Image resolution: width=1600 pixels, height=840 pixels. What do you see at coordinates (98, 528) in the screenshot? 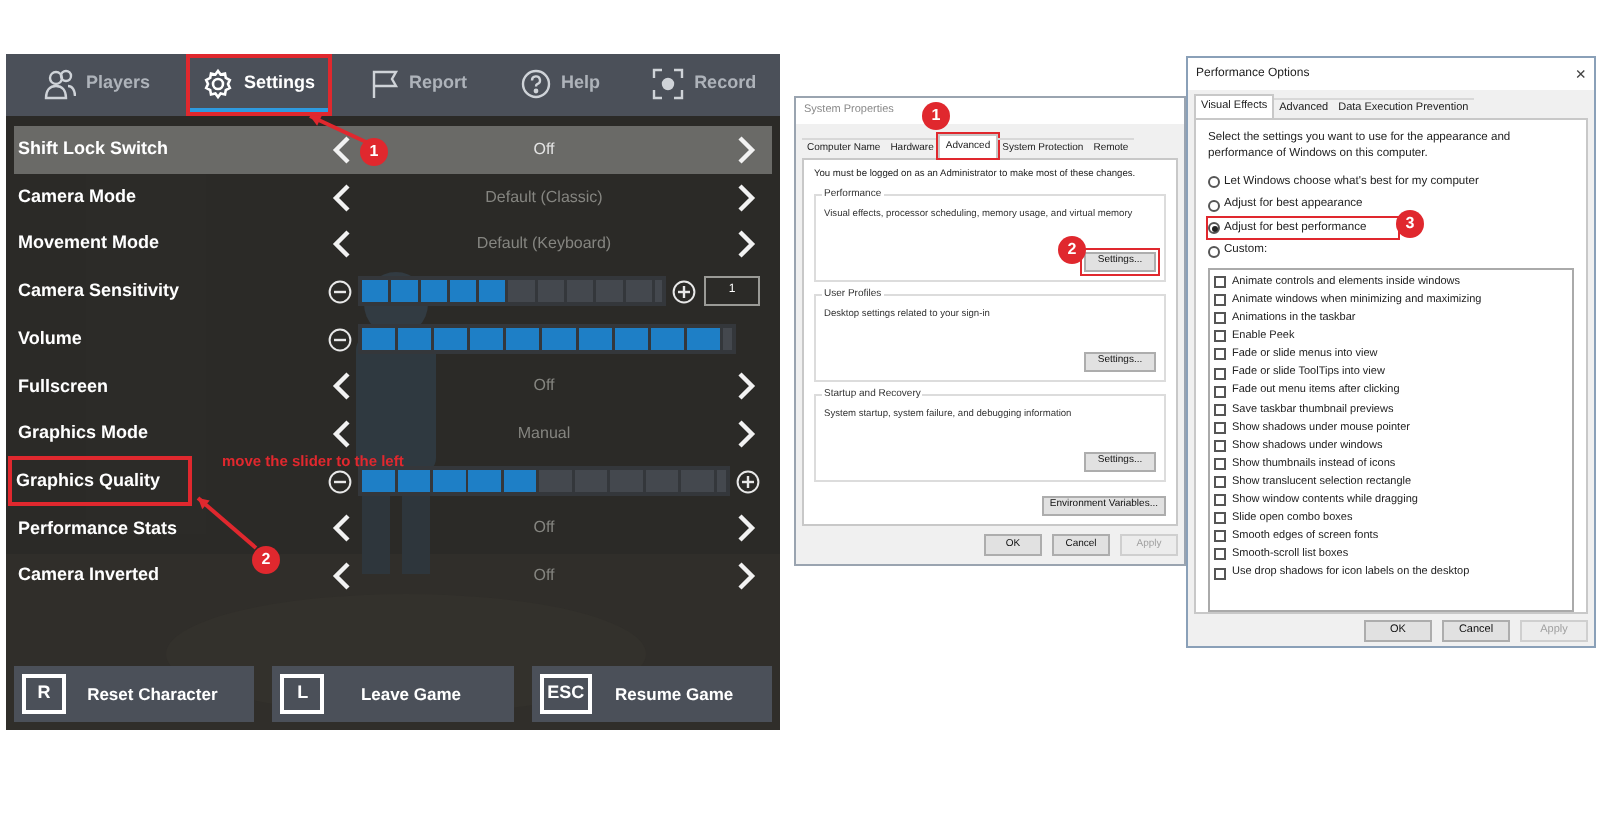
I see `setting-label: Performance Stats` at bounding box center [98, 528].